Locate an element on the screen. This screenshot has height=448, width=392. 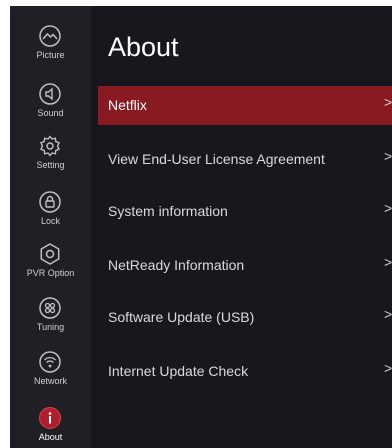
sidebar-item-setting: Setting is located at coordinates (50, 162).